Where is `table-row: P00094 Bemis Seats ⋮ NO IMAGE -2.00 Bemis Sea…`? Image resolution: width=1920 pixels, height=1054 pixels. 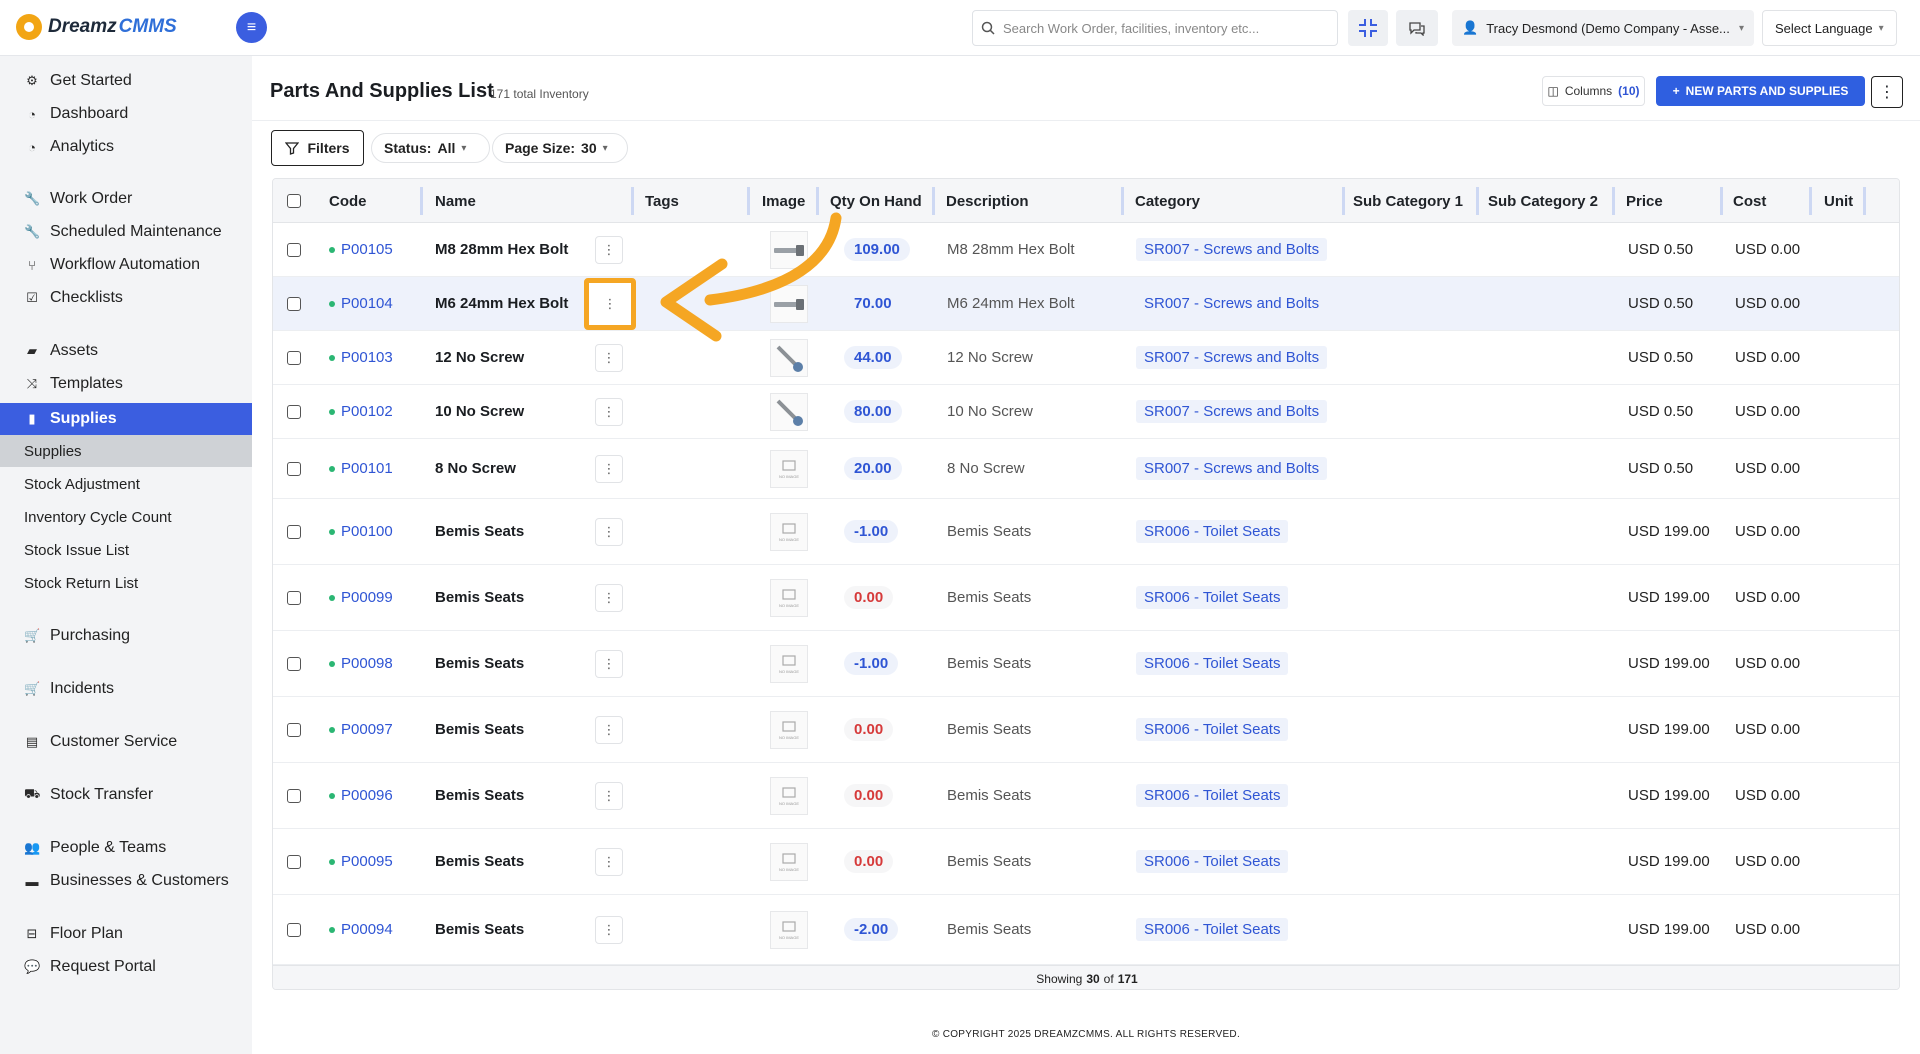
table-row: P00094 Bemis Seats ⋮ NO IMAGE -2.00 Bemis Sea… is located at coordinates (1086, 930).